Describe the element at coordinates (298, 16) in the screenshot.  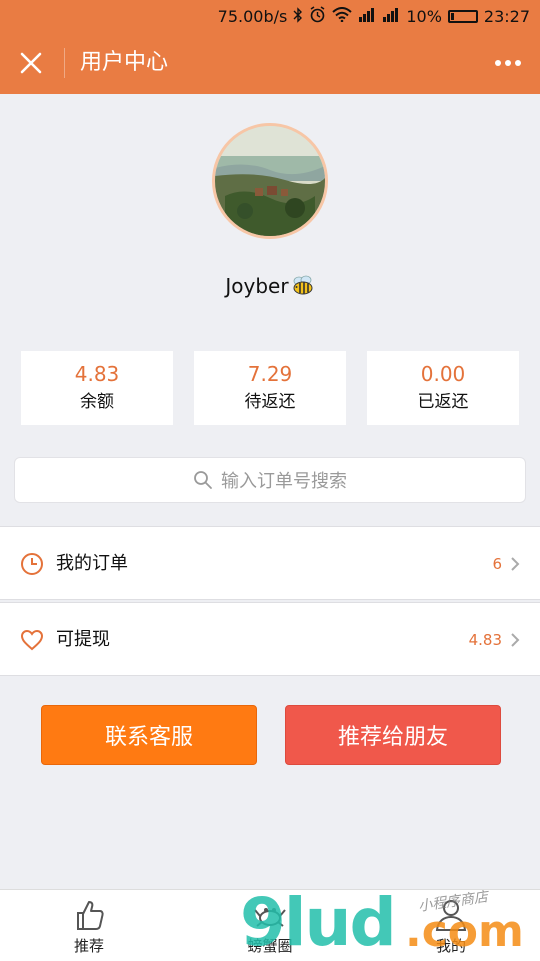
I see `bluetooth-icon` at that location.